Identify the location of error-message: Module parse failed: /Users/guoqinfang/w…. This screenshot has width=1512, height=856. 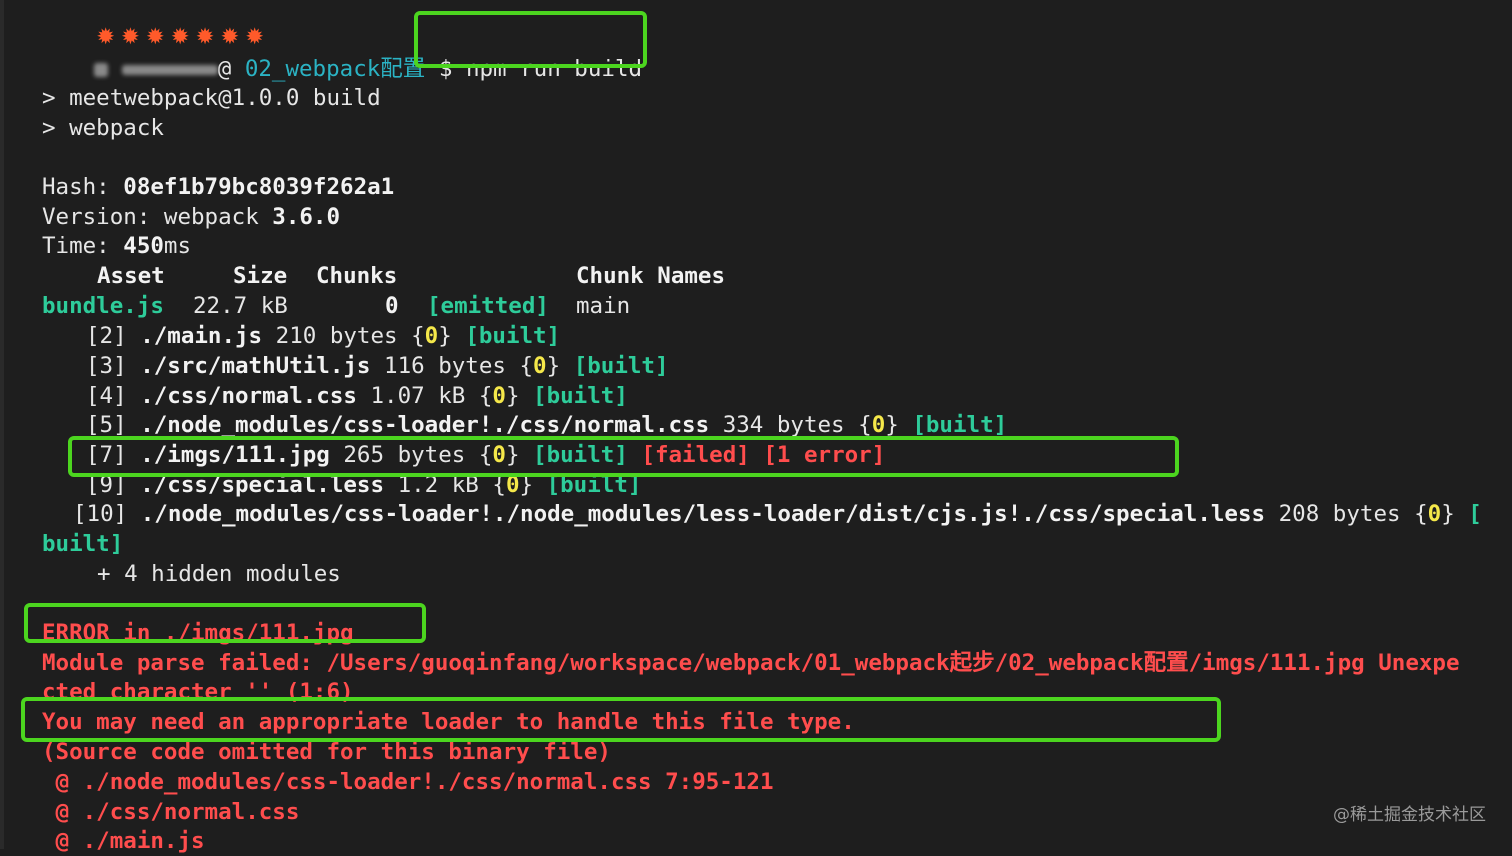
(751, 663).